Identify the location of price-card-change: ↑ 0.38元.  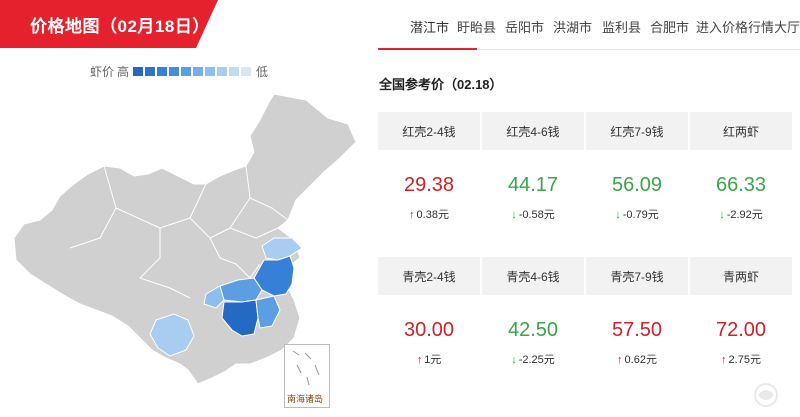
(429, 214).